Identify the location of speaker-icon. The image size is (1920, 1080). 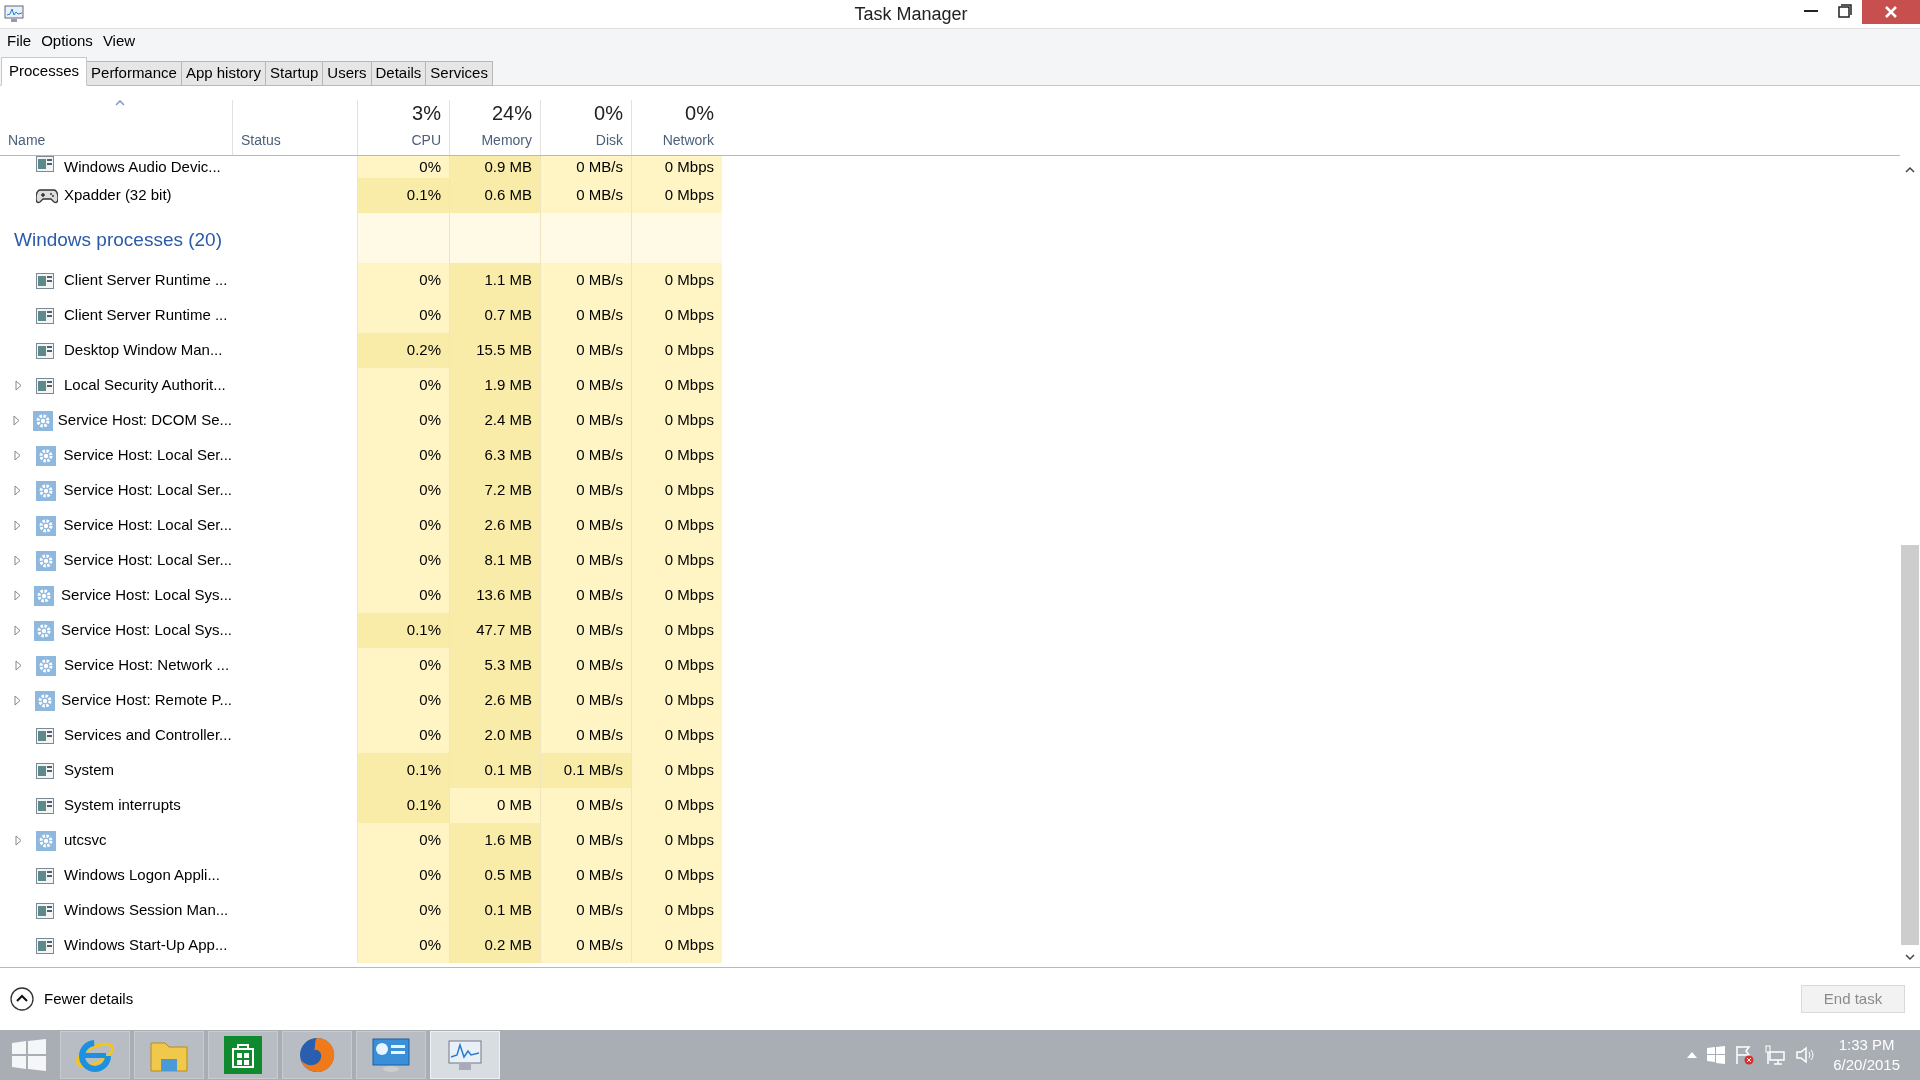
(1805, 1055).